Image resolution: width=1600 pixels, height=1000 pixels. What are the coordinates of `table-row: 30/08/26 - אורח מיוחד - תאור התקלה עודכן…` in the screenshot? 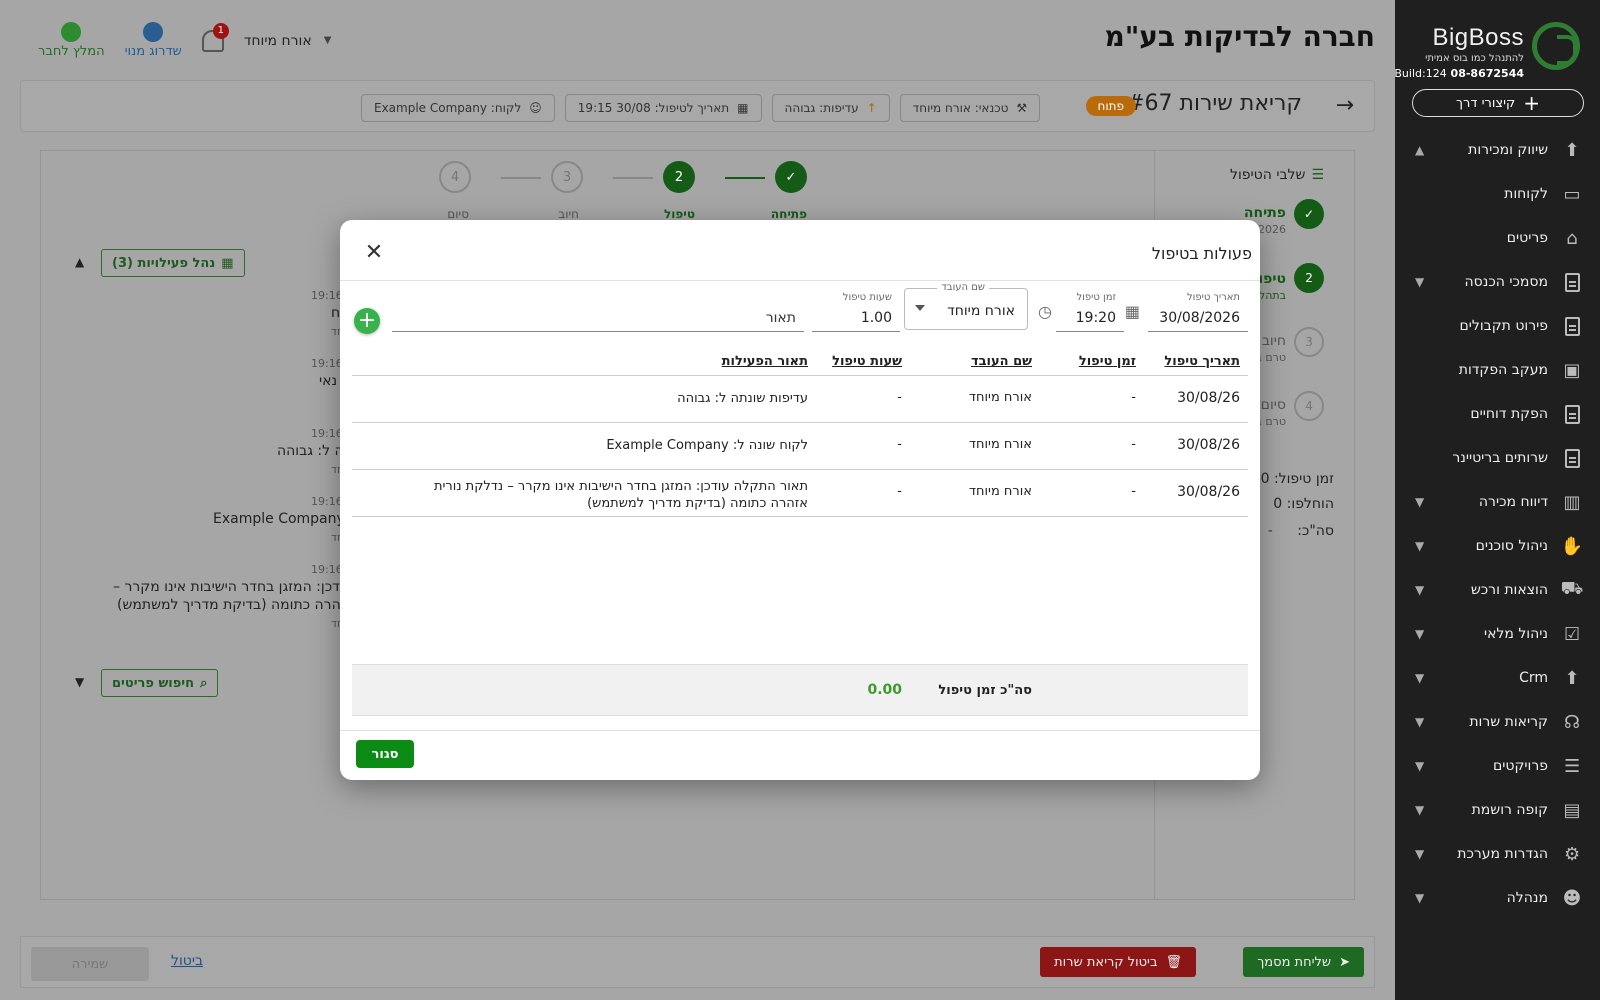 It's located at (800, 493).